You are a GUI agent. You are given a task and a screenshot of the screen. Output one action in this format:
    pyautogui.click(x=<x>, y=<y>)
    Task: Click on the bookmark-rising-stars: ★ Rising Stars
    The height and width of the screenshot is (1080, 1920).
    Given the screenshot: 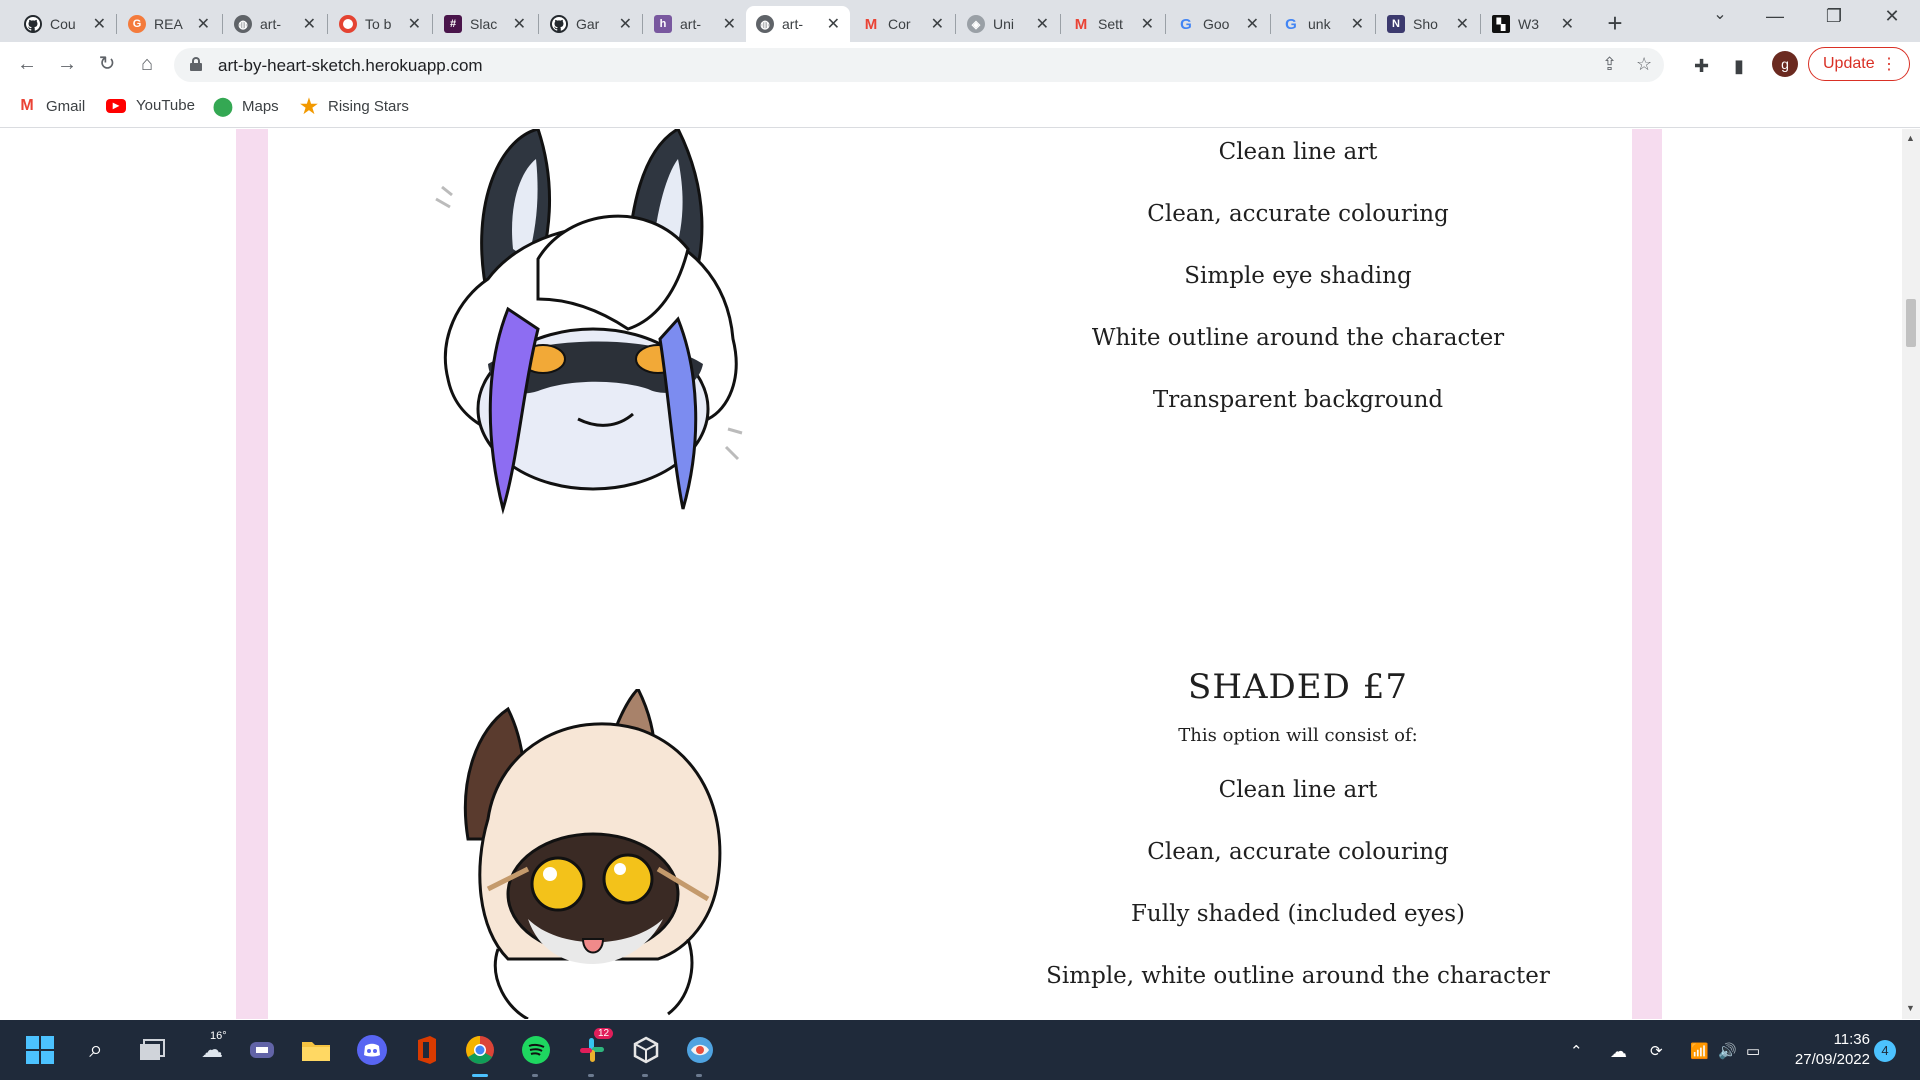 What is the action you would take?
    pyautogui.click(x=354, y=106)
    